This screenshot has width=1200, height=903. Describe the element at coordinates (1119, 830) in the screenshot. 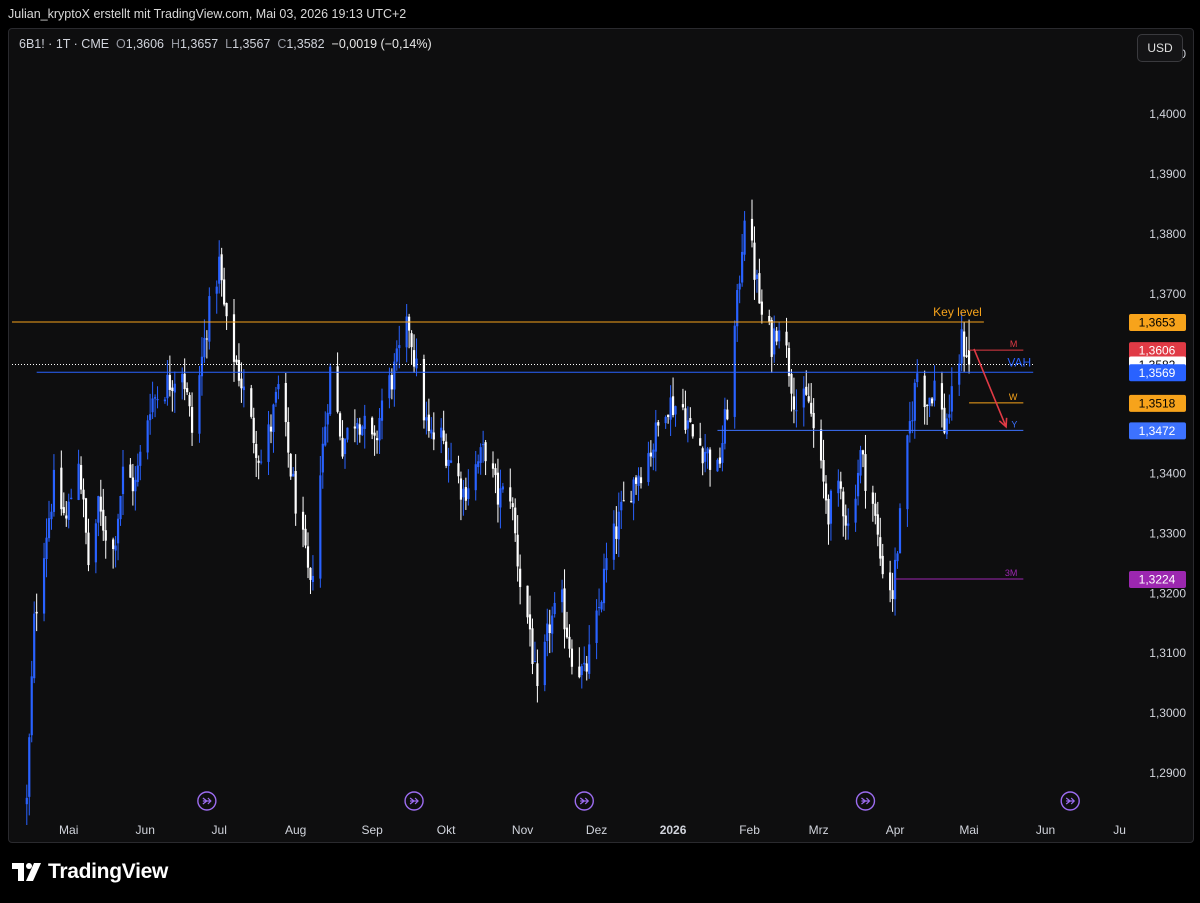

I see `x-tick-label: Ju` at that location.